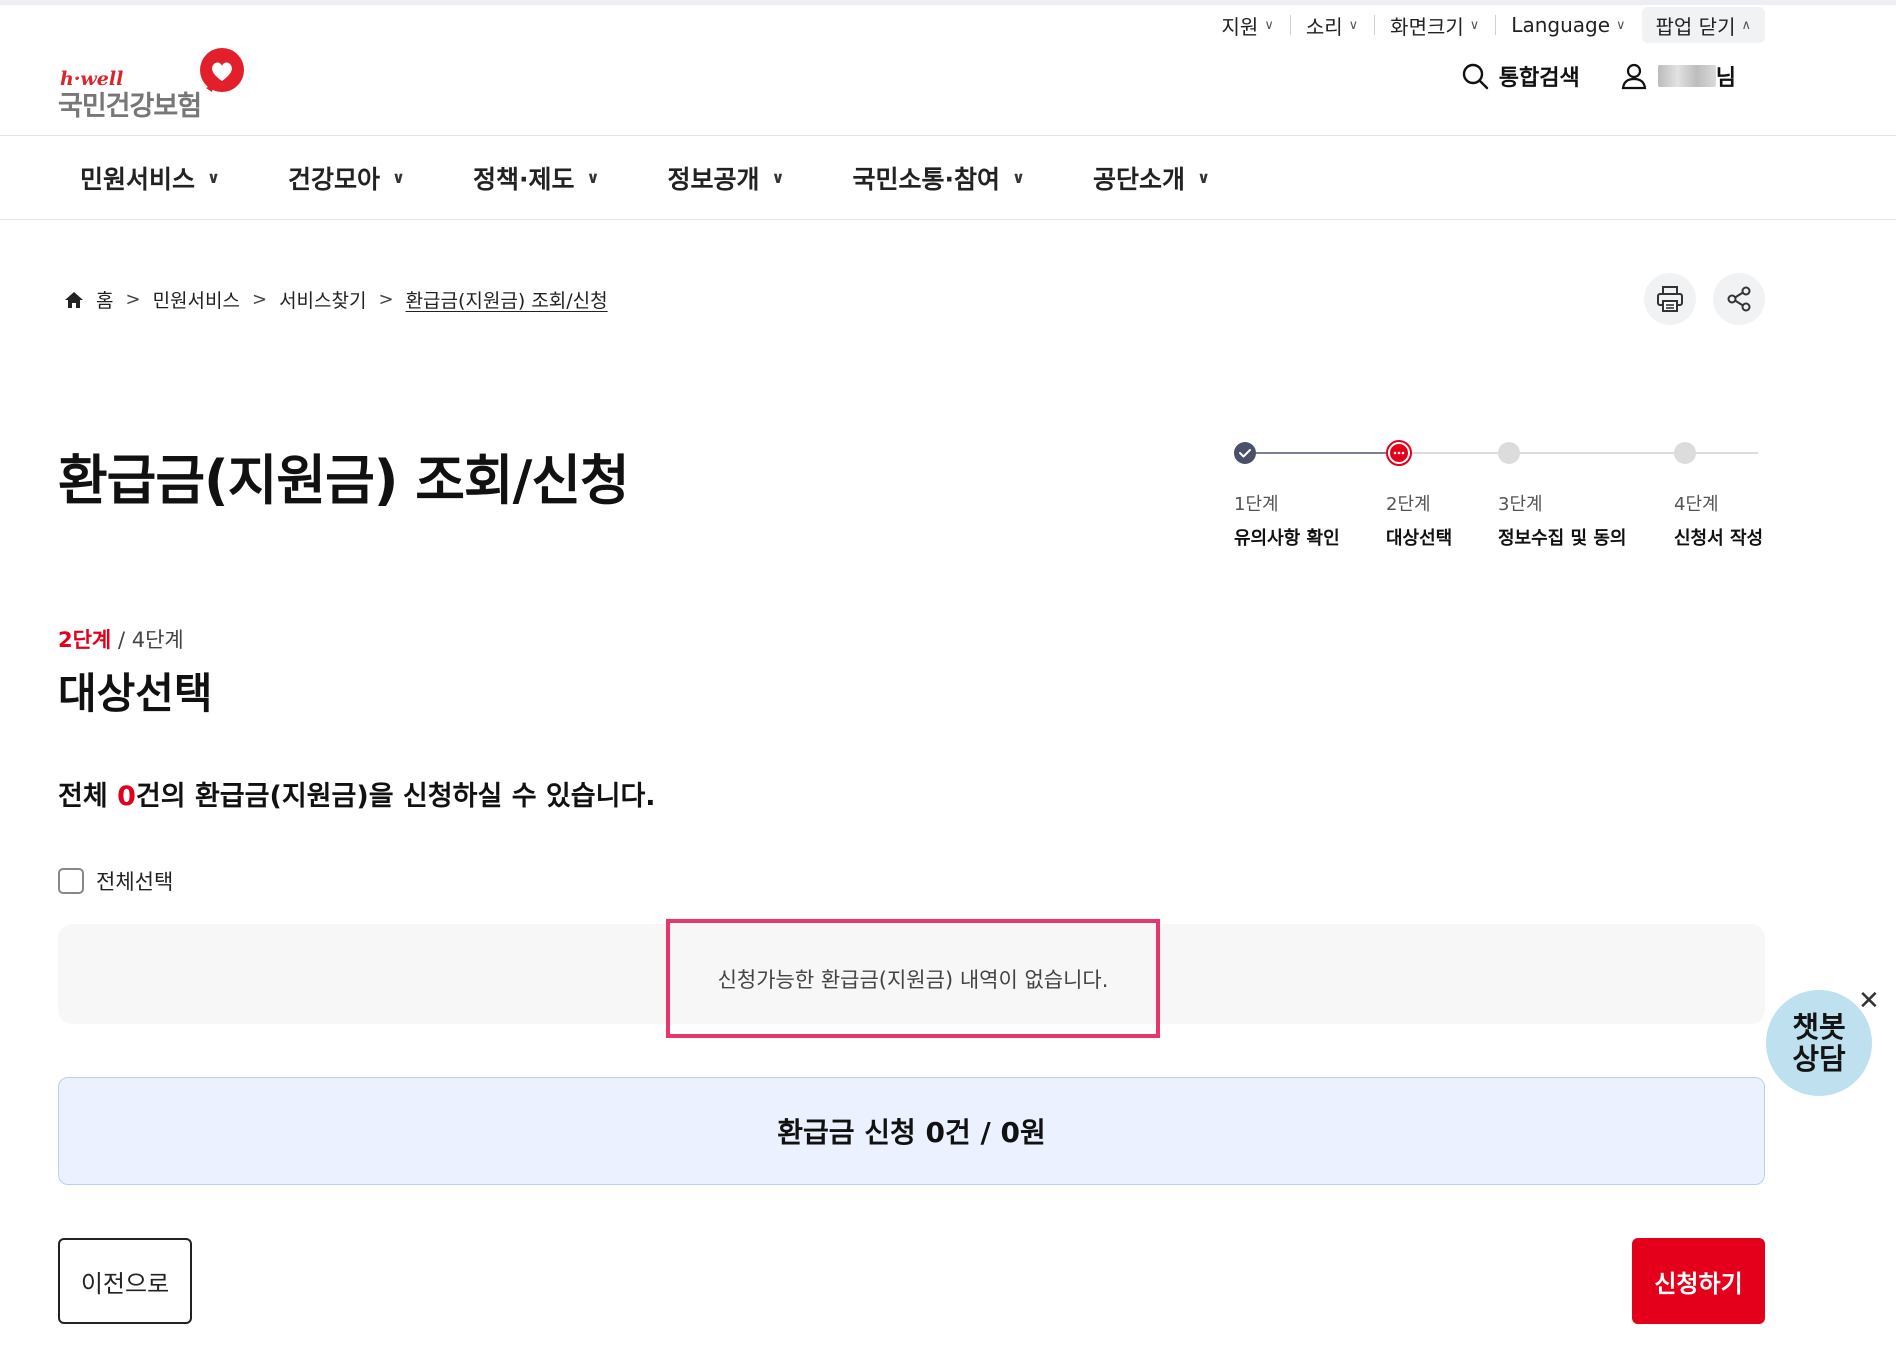 This screenshot has height=1358, width=1896. What do you see at coordinates (1399, 453) in the screenshot?
I see `step-current-icon` at bounding box center [1399, 453].